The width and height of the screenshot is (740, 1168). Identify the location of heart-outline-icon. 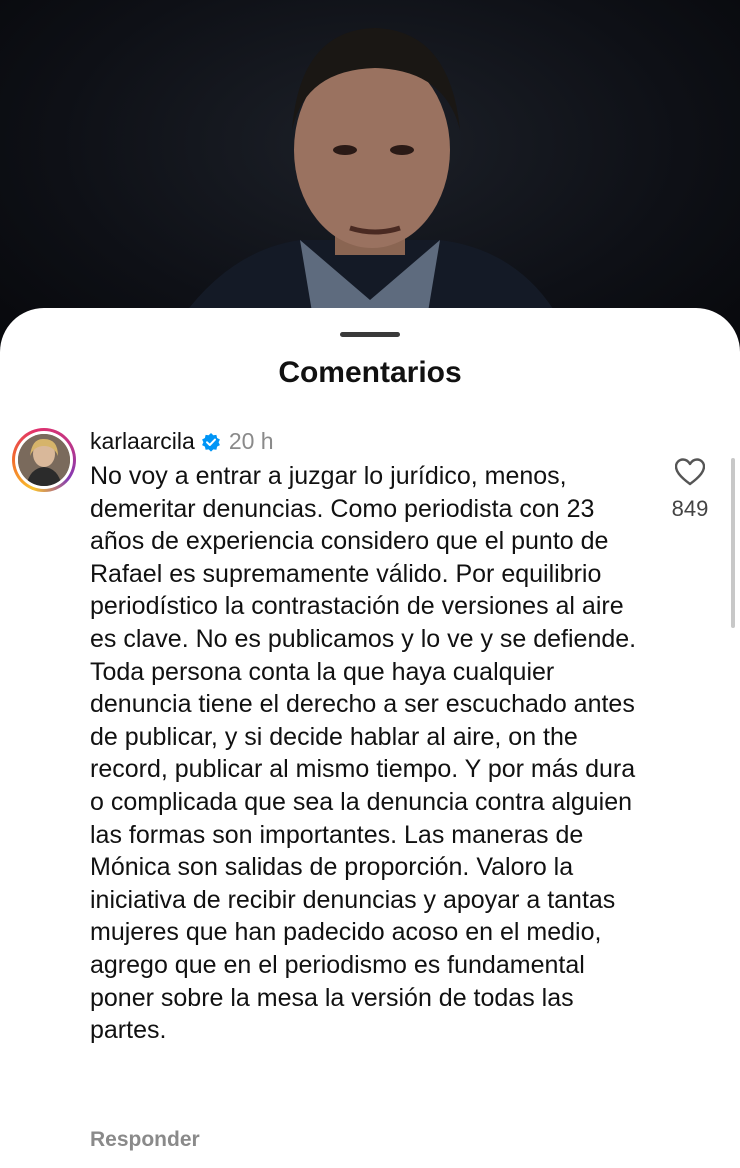
(690, 472).